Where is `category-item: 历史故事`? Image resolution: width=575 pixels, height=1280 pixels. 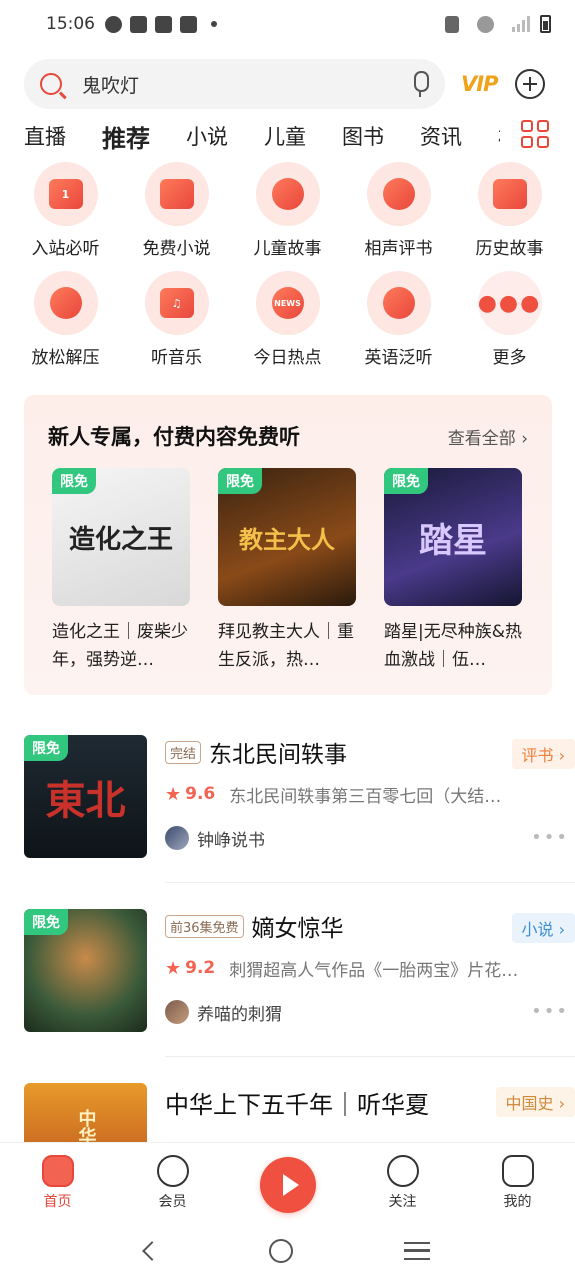 category-item: 历史故事 is located at coordinates (509, 210).